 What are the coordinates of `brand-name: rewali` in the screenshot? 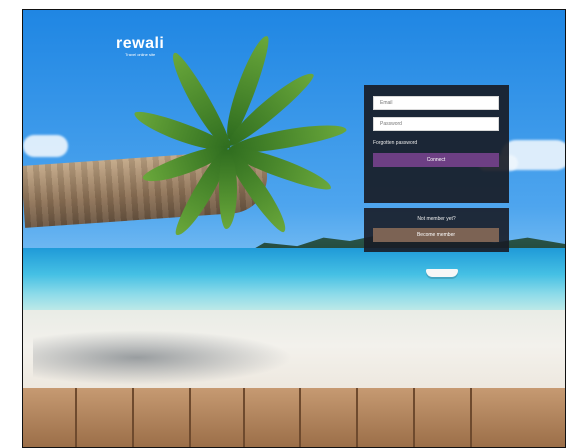 It's located at (140, 43).